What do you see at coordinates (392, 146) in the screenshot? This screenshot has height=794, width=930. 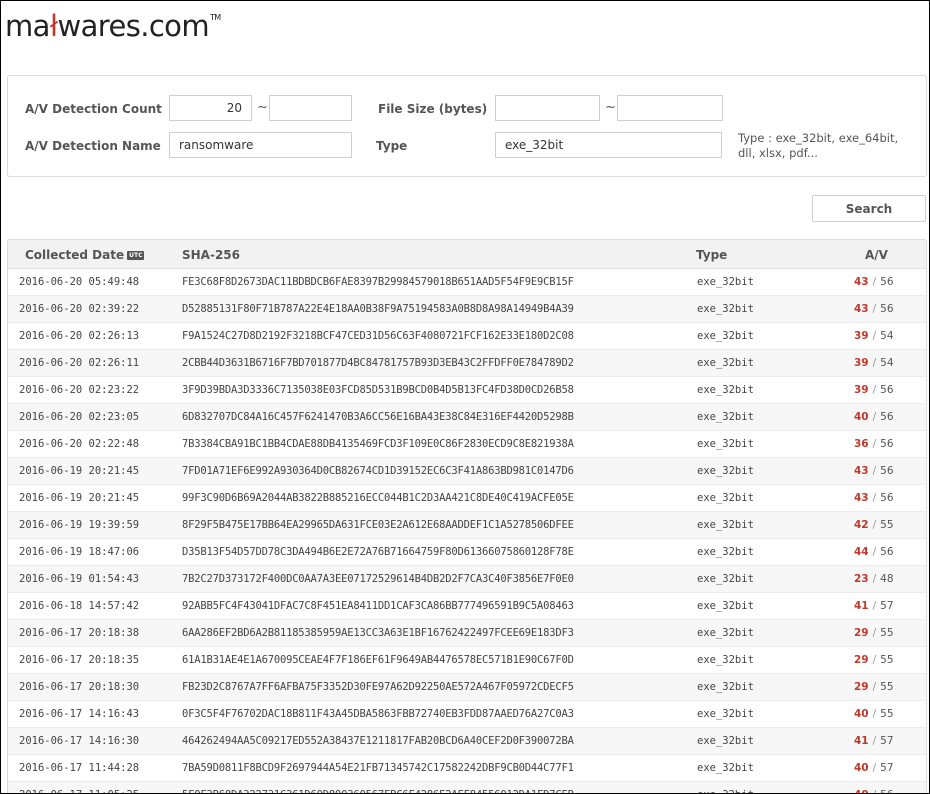 I see `type-label: Type` at bounding box center [392, 146].